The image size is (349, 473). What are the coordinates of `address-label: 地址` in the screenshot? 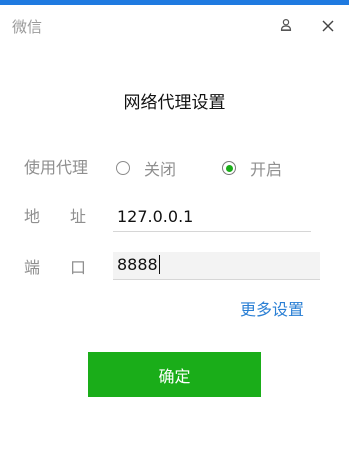 It's located at (70, 216).